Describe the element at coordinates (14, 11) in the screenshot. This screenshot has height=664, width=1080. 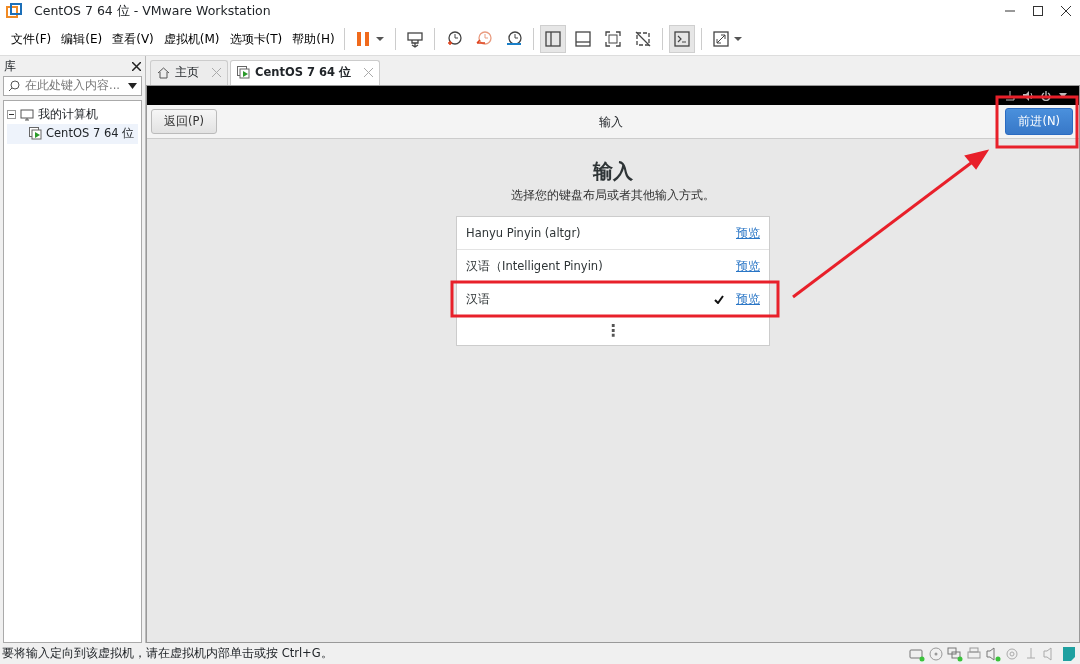
I see `app-logo-icon` at that location.